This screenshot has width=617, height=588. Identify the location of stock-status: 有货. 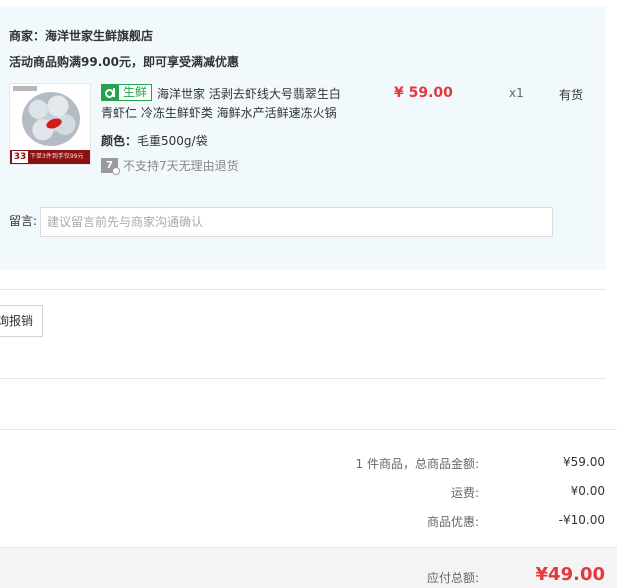
(571, 95).